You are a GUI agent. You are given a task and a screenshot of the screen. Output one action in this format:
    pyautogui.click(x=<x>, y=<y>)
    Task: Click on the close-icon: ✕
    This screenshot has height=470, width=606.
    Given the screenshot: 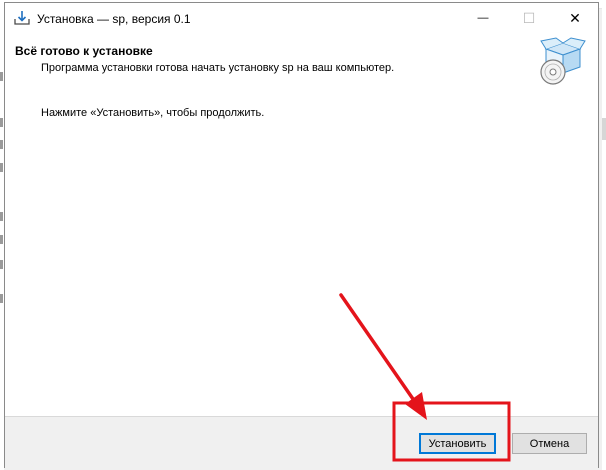 What is the action you would take?
    pyautogui.click(x=575, y=17)
    